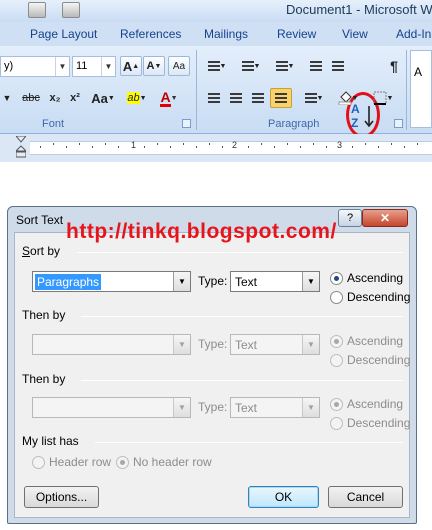 The height and width of the screenshot is (530, 432). I want to click on then-by-1-descending-radio: Descending, so click(370, 360).